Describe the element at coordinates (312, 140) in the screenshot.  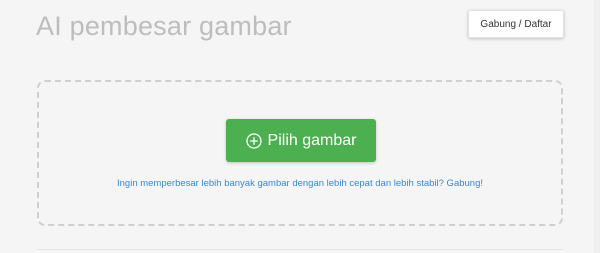
I see `pick-image-label: Pilih gambar` at that location.